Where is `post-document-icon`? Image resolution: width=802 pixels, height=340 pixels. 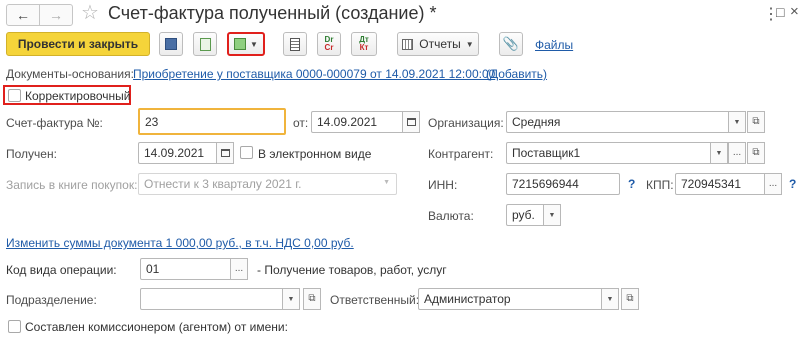
post-document-icon is located at coordinates (205, 44).